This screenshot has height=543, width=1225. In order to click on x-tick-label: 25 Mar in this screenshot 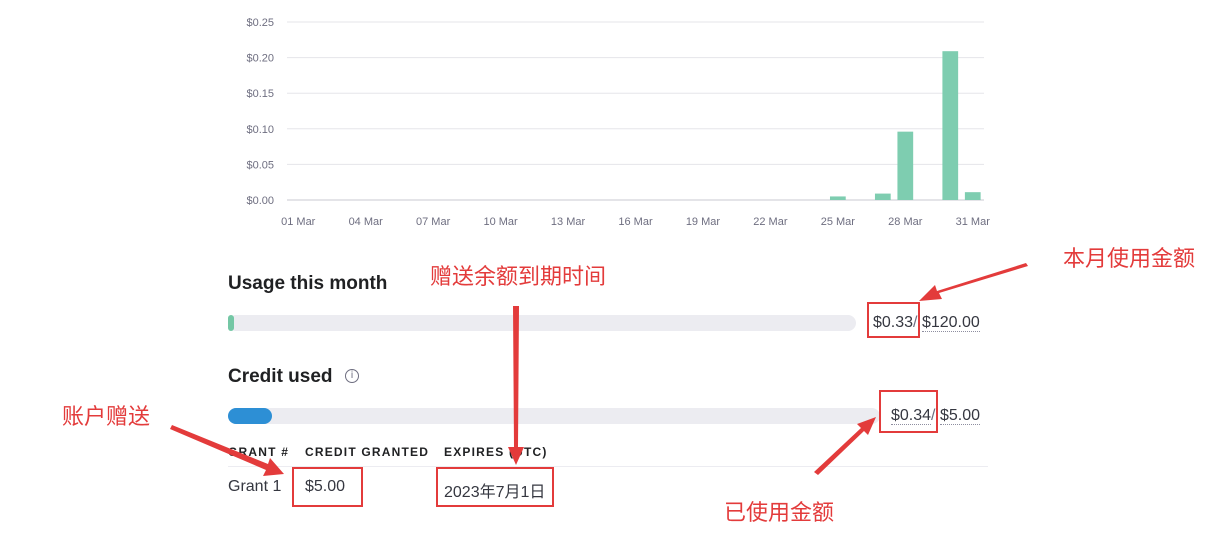, I will do `click(838, 222)`.